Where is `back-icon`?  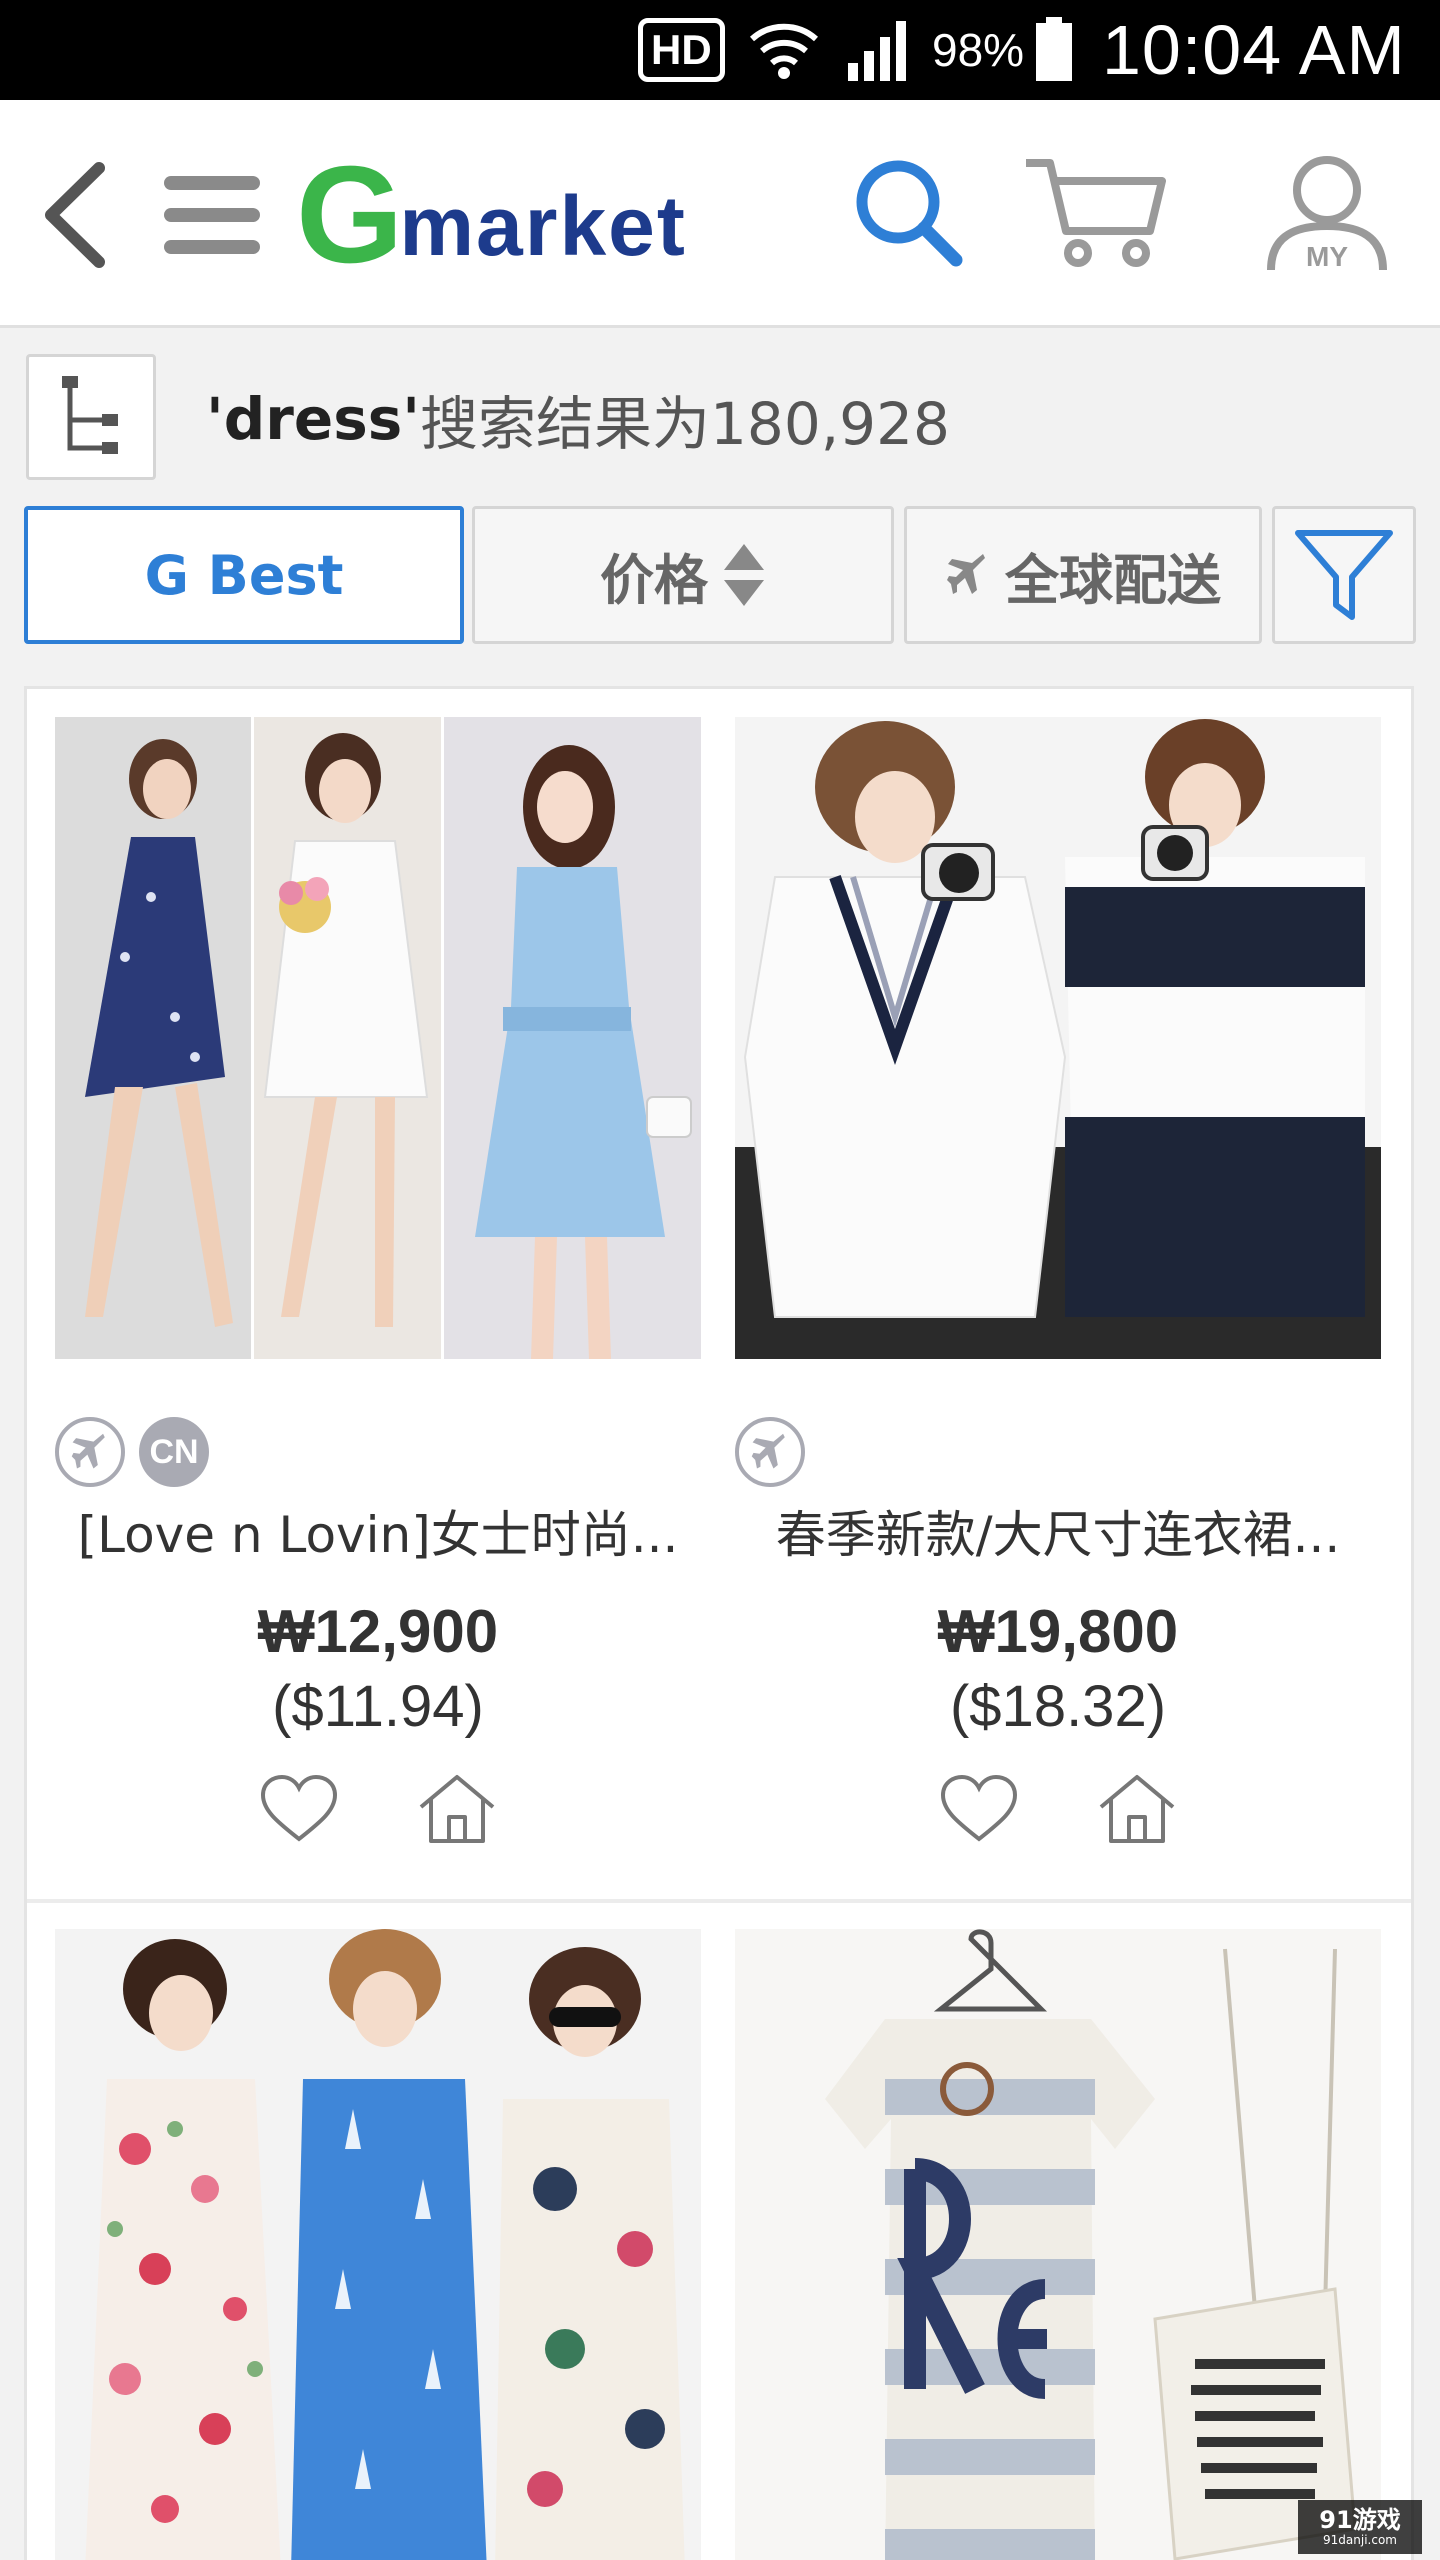 back-icon is located at coordinates (75, 215).